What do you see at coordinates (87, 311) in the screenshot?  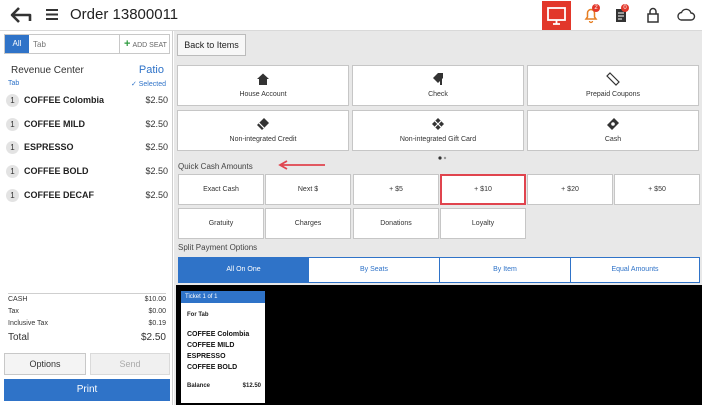 I see `tax-row: Tax $0.00` at bounding box center [87, 311].